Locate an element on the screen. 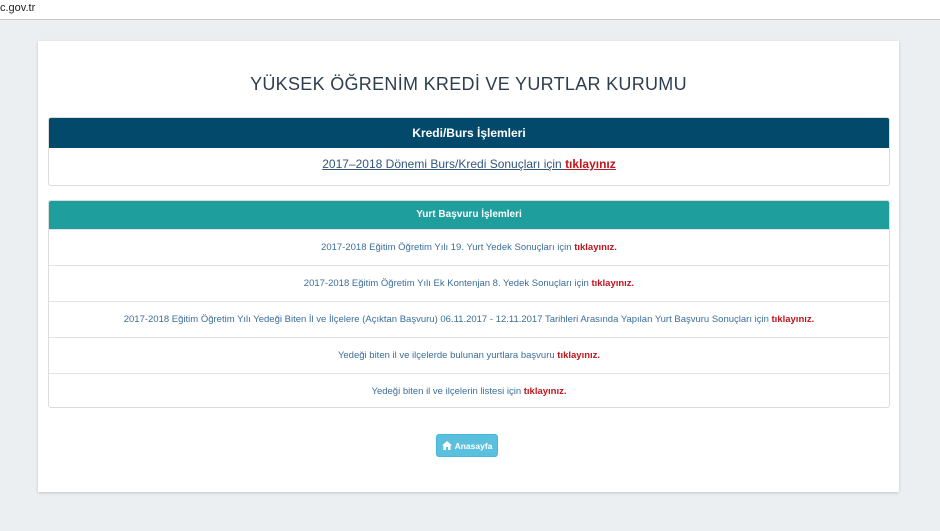 The width and height of the screenshot is (940, 531). page-title: YÜKSEK ÖĞRENİM KREDİ VE YURTLAR KURUMU is located at coordinates (468, 84).